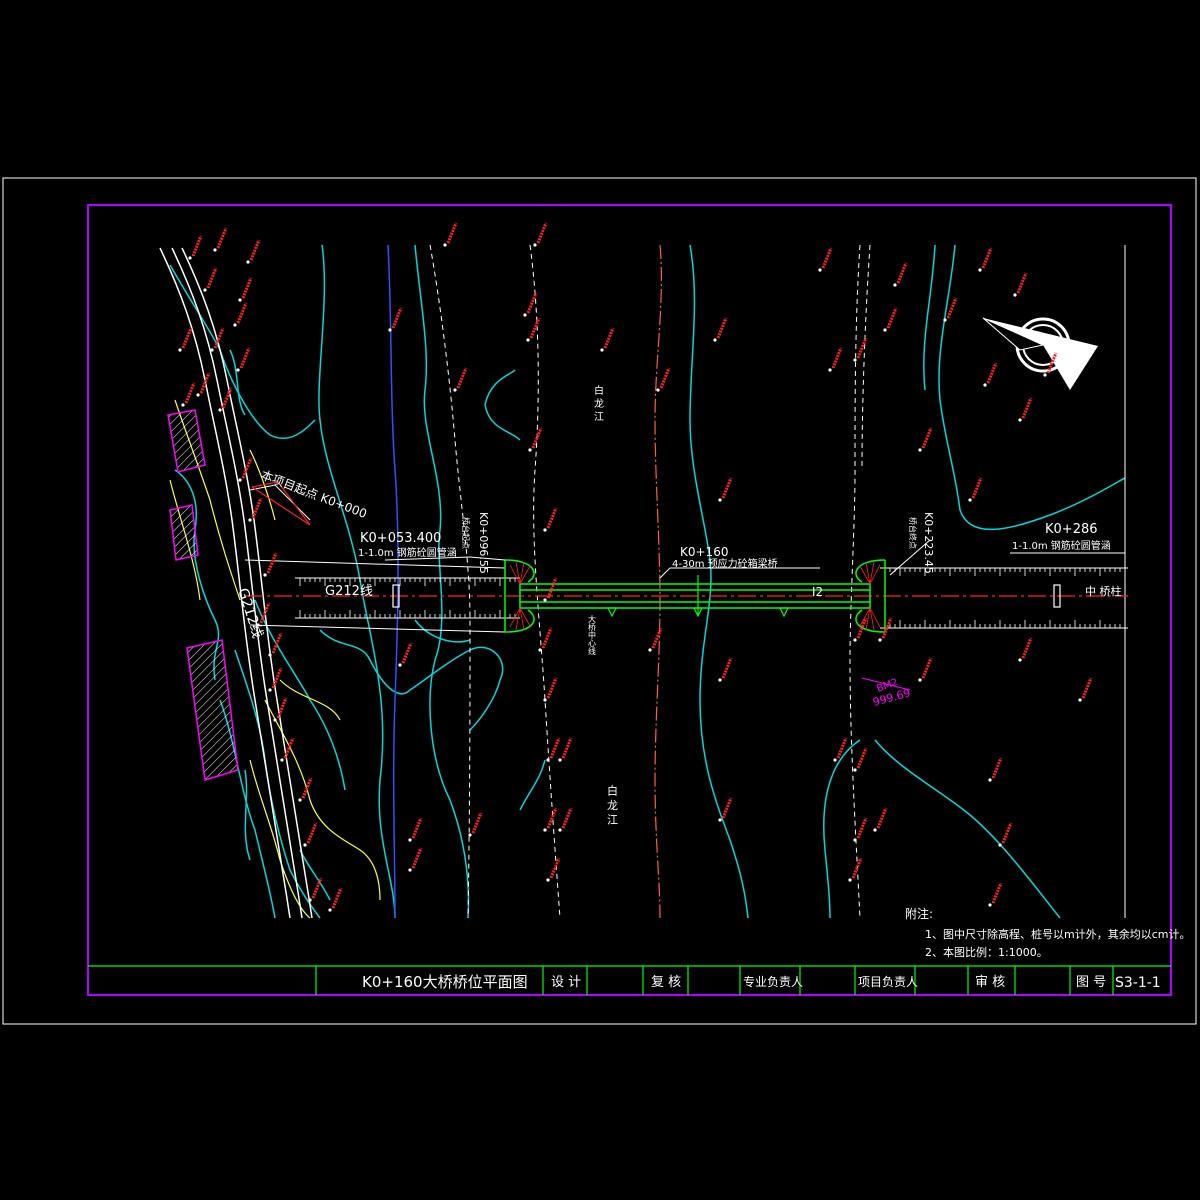 The image size is (1200, 1200). I want to click on highway-g212, so click(236, 583).